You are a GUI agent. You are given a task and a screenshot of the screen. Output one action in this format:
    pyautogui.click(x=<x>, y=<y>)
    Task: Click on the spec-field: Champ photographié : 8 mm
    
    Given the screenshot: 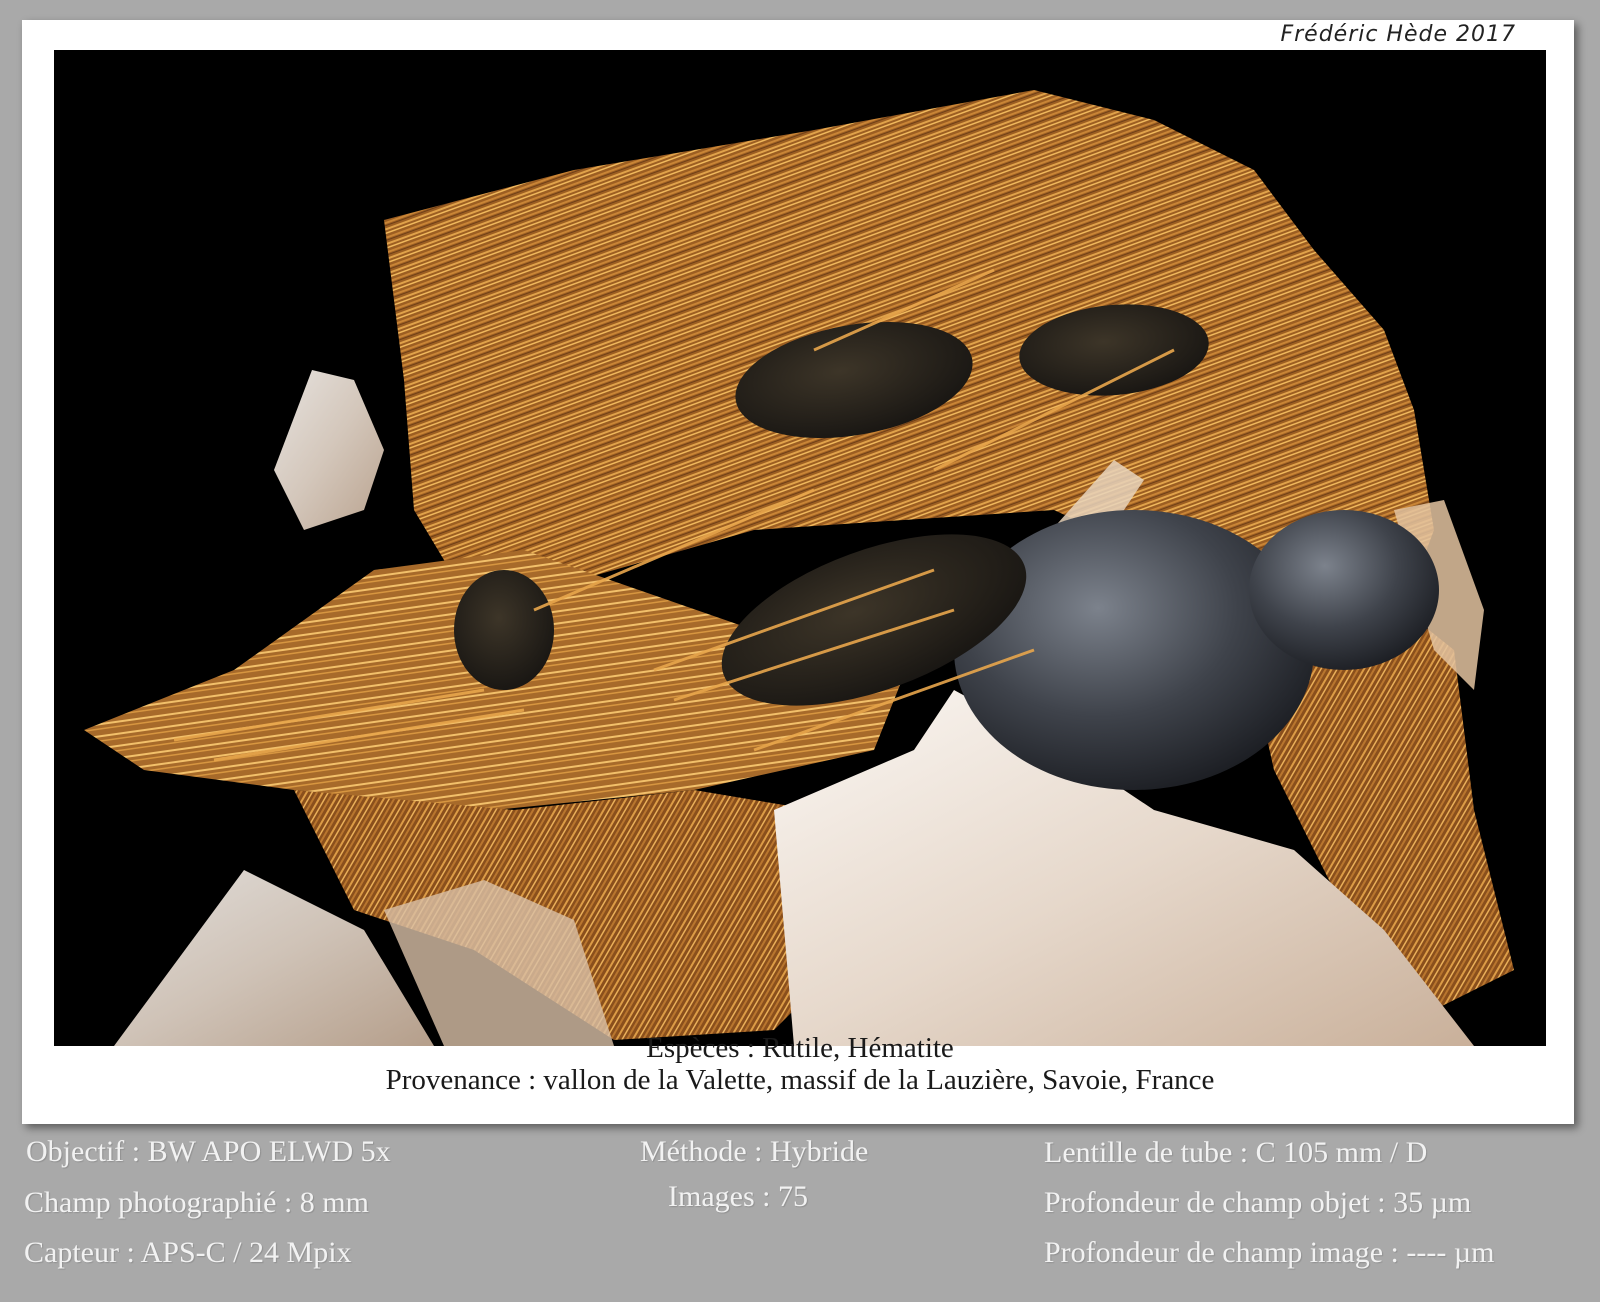 What is the action you would take?
    pyautogui.click(x=196, y=1202)
    